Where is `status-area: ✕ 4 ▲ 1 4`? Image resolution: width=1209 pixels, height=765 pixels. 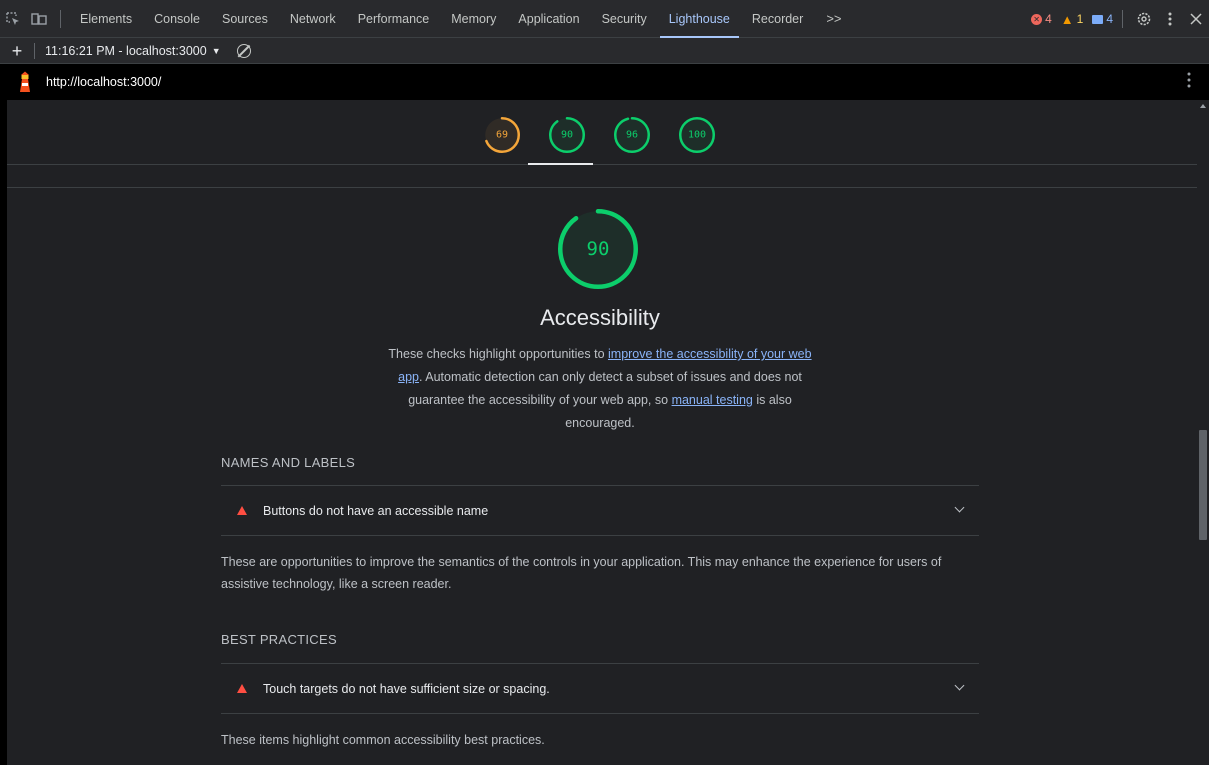
status-area: ✕ 4 ▲ 1 4 is located at coordinates (1120, 19).